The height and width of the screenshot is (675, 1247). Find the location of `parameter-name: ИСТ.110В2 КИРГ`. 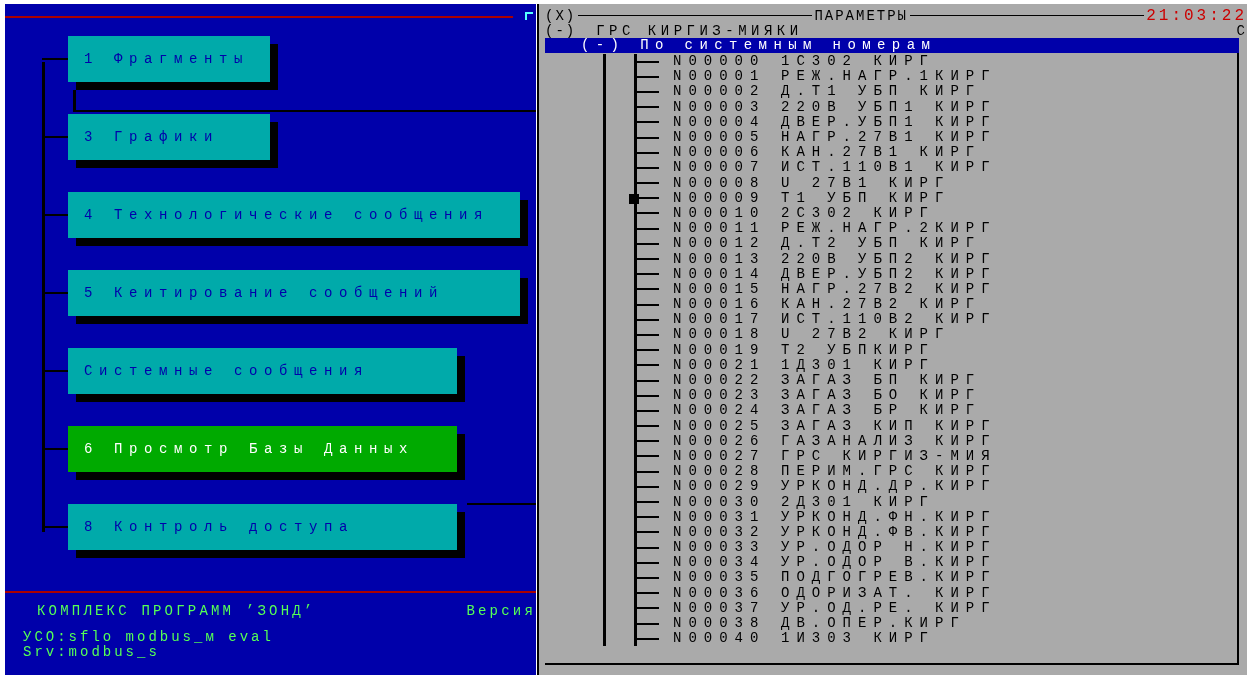

parameter-name: ИСТ.110В2 КИРГ is located at coordinates (889, 320).